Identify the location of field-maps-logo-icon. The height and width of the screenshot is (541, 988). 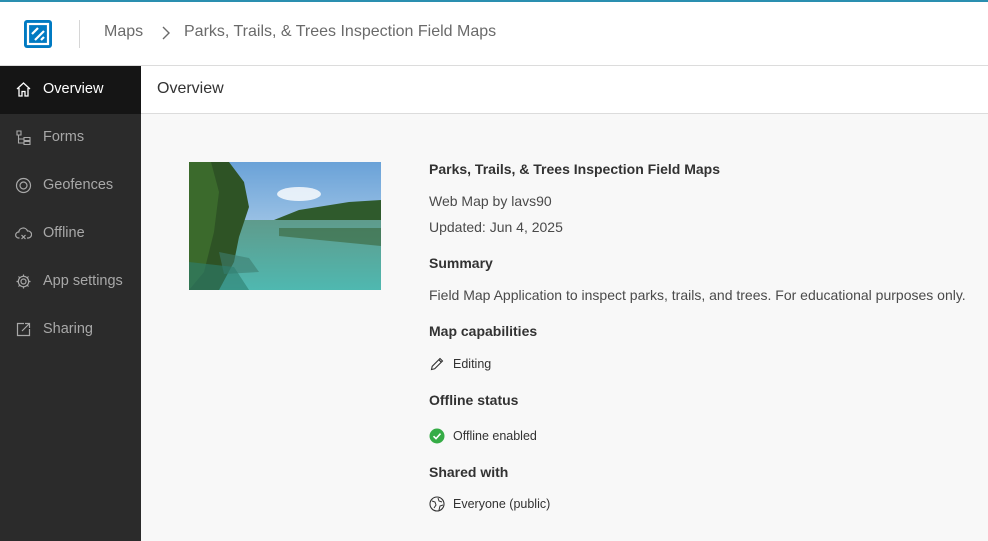
(38, 34).